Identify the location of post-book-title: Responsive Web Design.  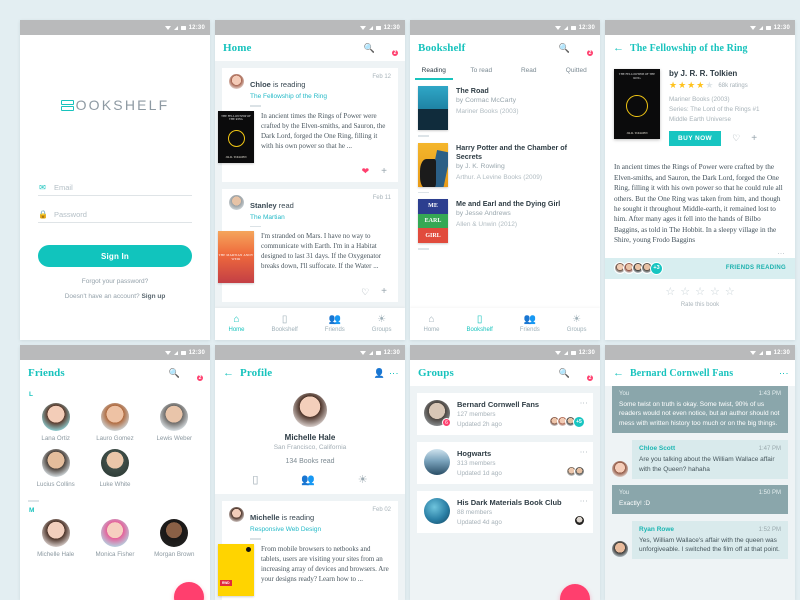
(285, 529).